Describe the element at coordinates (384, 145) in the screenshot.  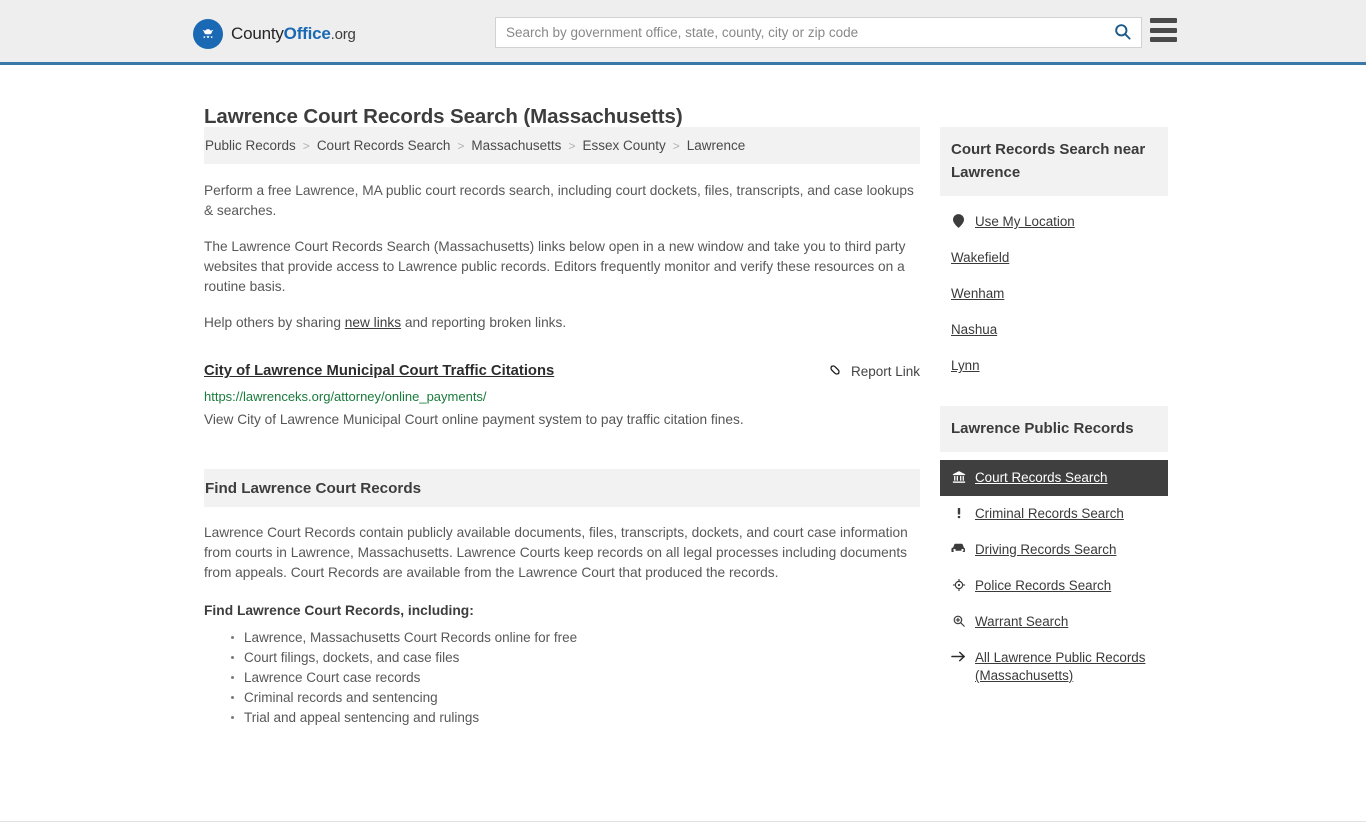
I see `breadcrumb-item-court-records-search: Court Records Search` at that location.